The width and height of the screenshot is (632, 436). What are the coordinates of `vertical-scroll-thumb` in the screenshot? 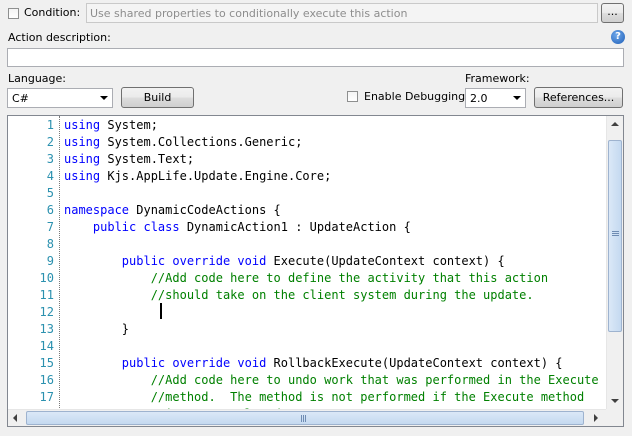 It's located at (615, 236).